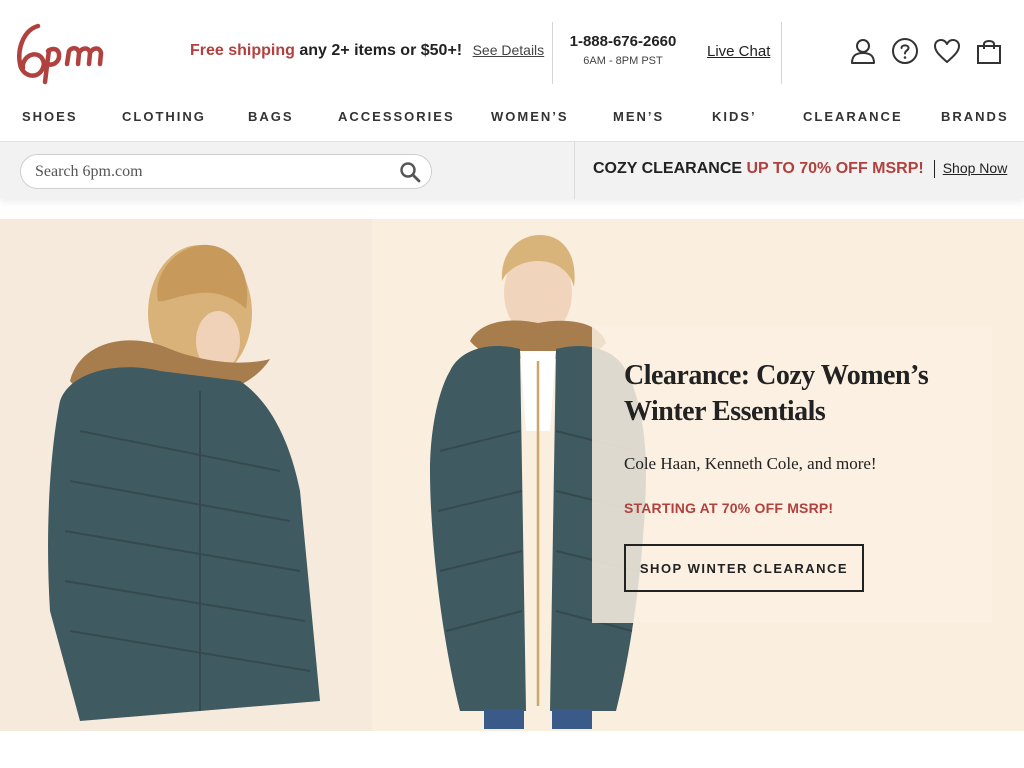  Describe the element at coordinates (50, 116) in the screenshot. I see `nav-item-shoes: SHOES` at that location.